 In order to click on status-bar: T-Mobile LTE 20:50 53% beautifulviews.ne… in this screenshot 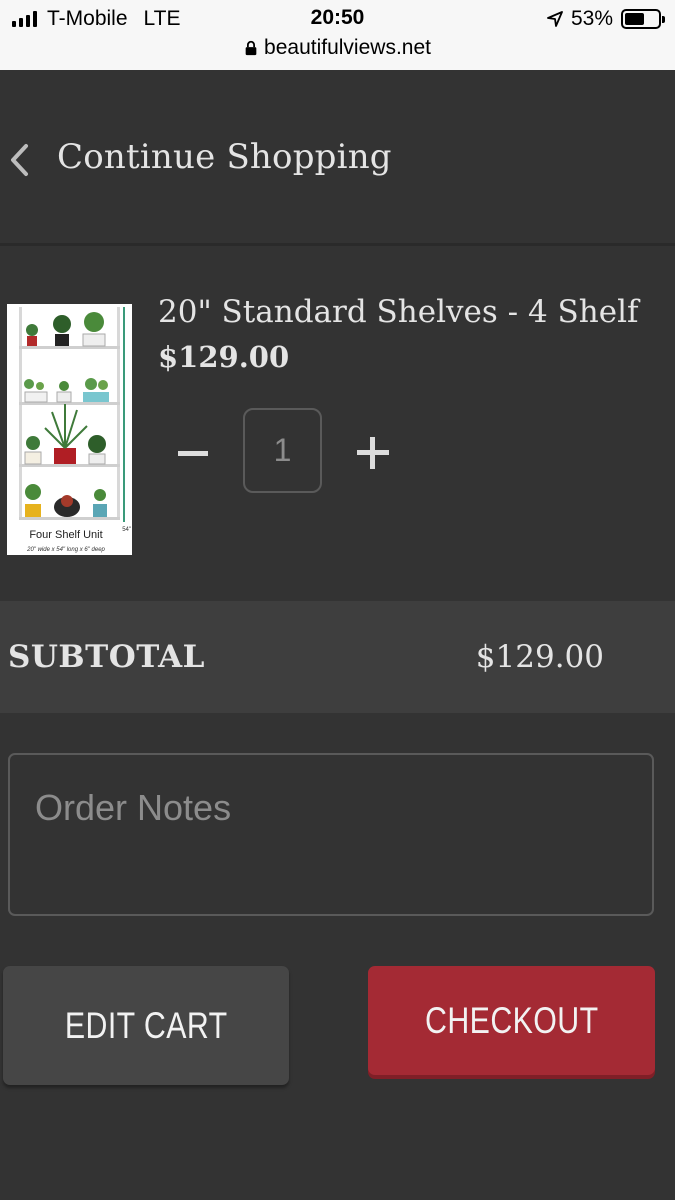, I will do `click(337, 35)`.